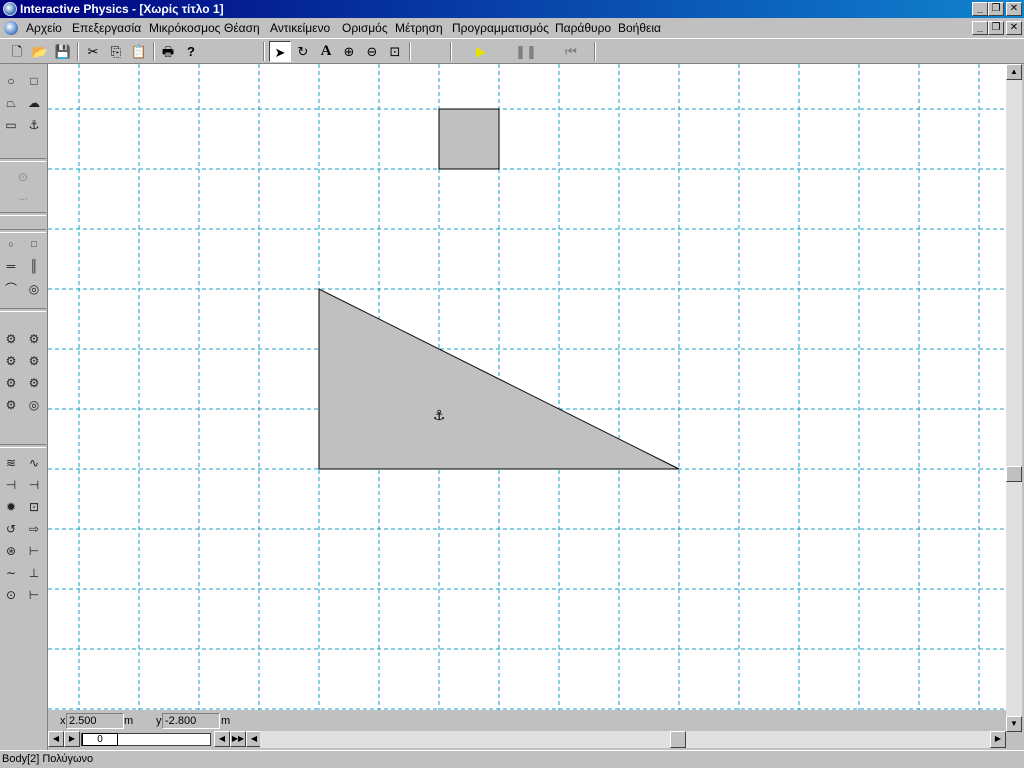 The image size is (1024, 768). Describe the element at coordinates (11, 573) in the screenshot. I see `wave-icon: ∼` at that location.